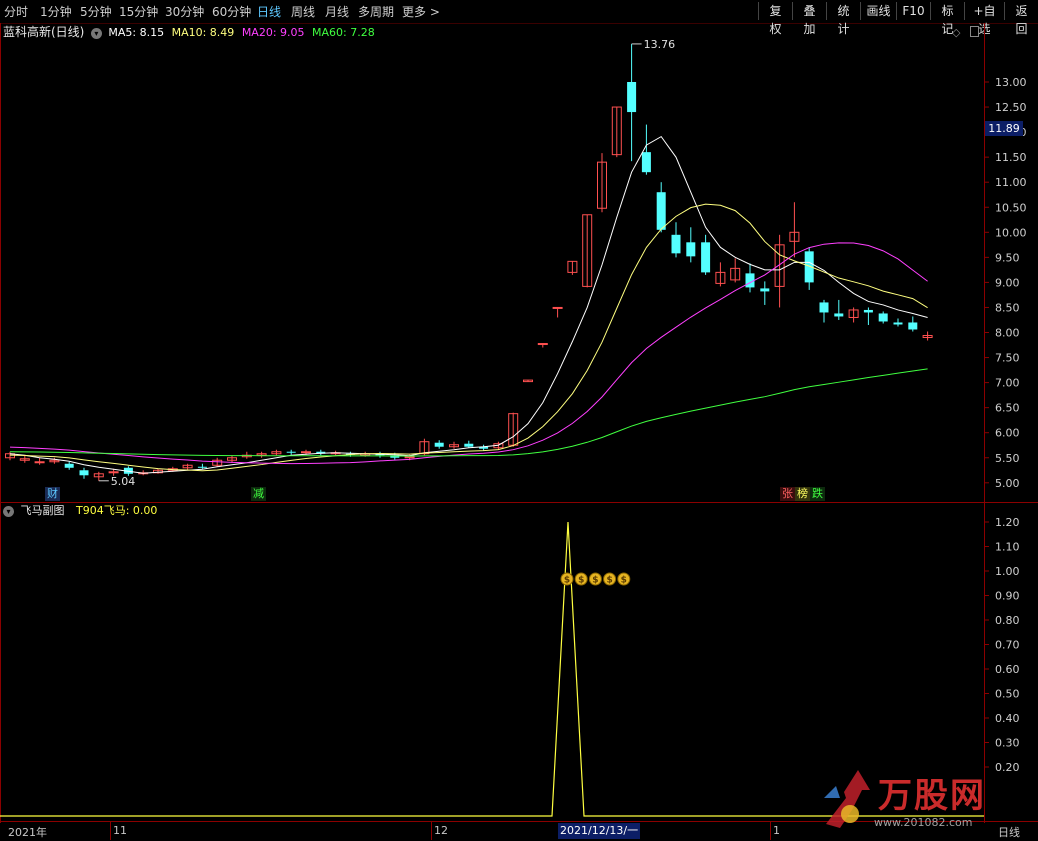  Describe the element at coordinates (932, 796) in the screenshot. I see `watermark-brand: 万股网` at that location.